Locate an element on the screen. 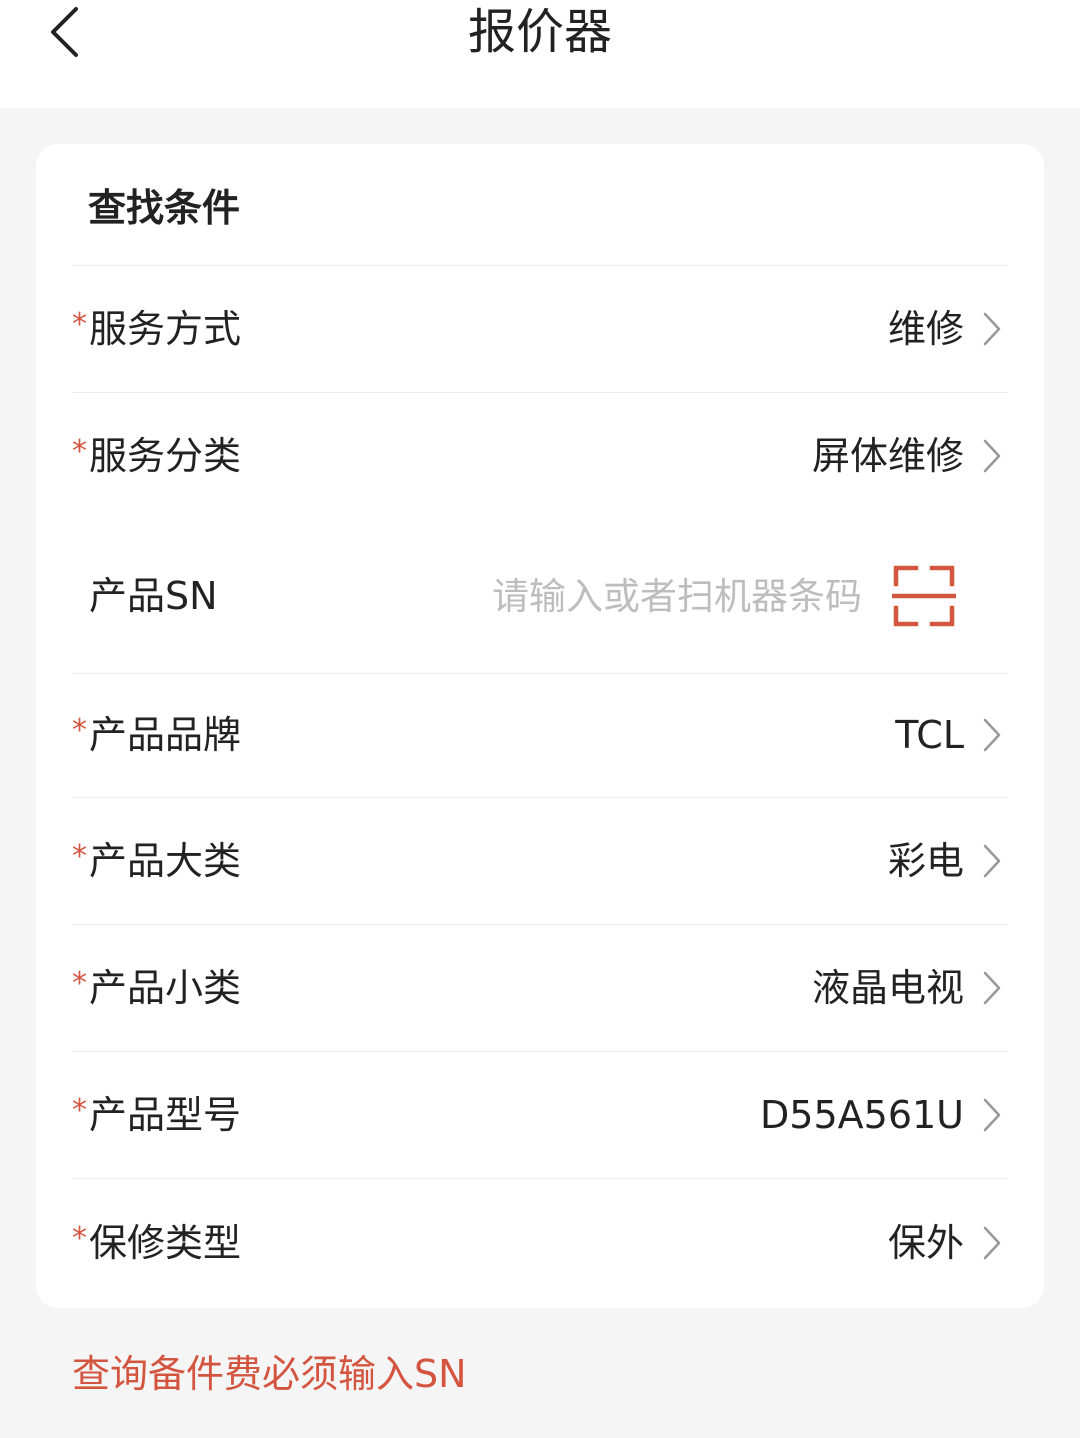 The height and width of the screenshot is (1438, 1080). row-value: D55A561U is located at coordinates (862, 1114).